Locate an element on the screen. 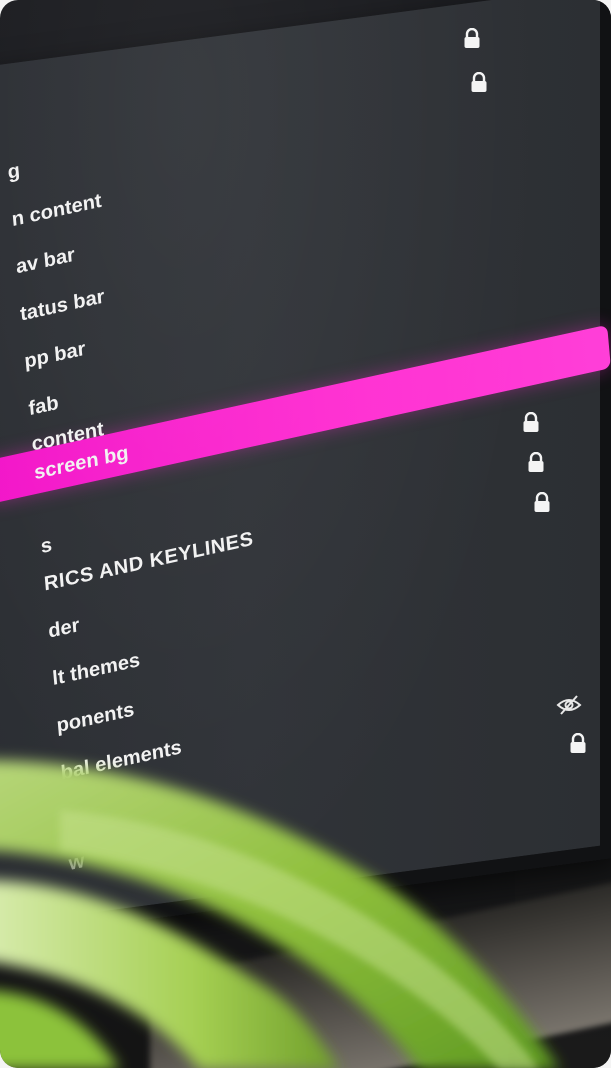 Image resolution: width=611 pixels, height=1068 pixels. layer-label: pp bar is located at coordinates (55, 355).